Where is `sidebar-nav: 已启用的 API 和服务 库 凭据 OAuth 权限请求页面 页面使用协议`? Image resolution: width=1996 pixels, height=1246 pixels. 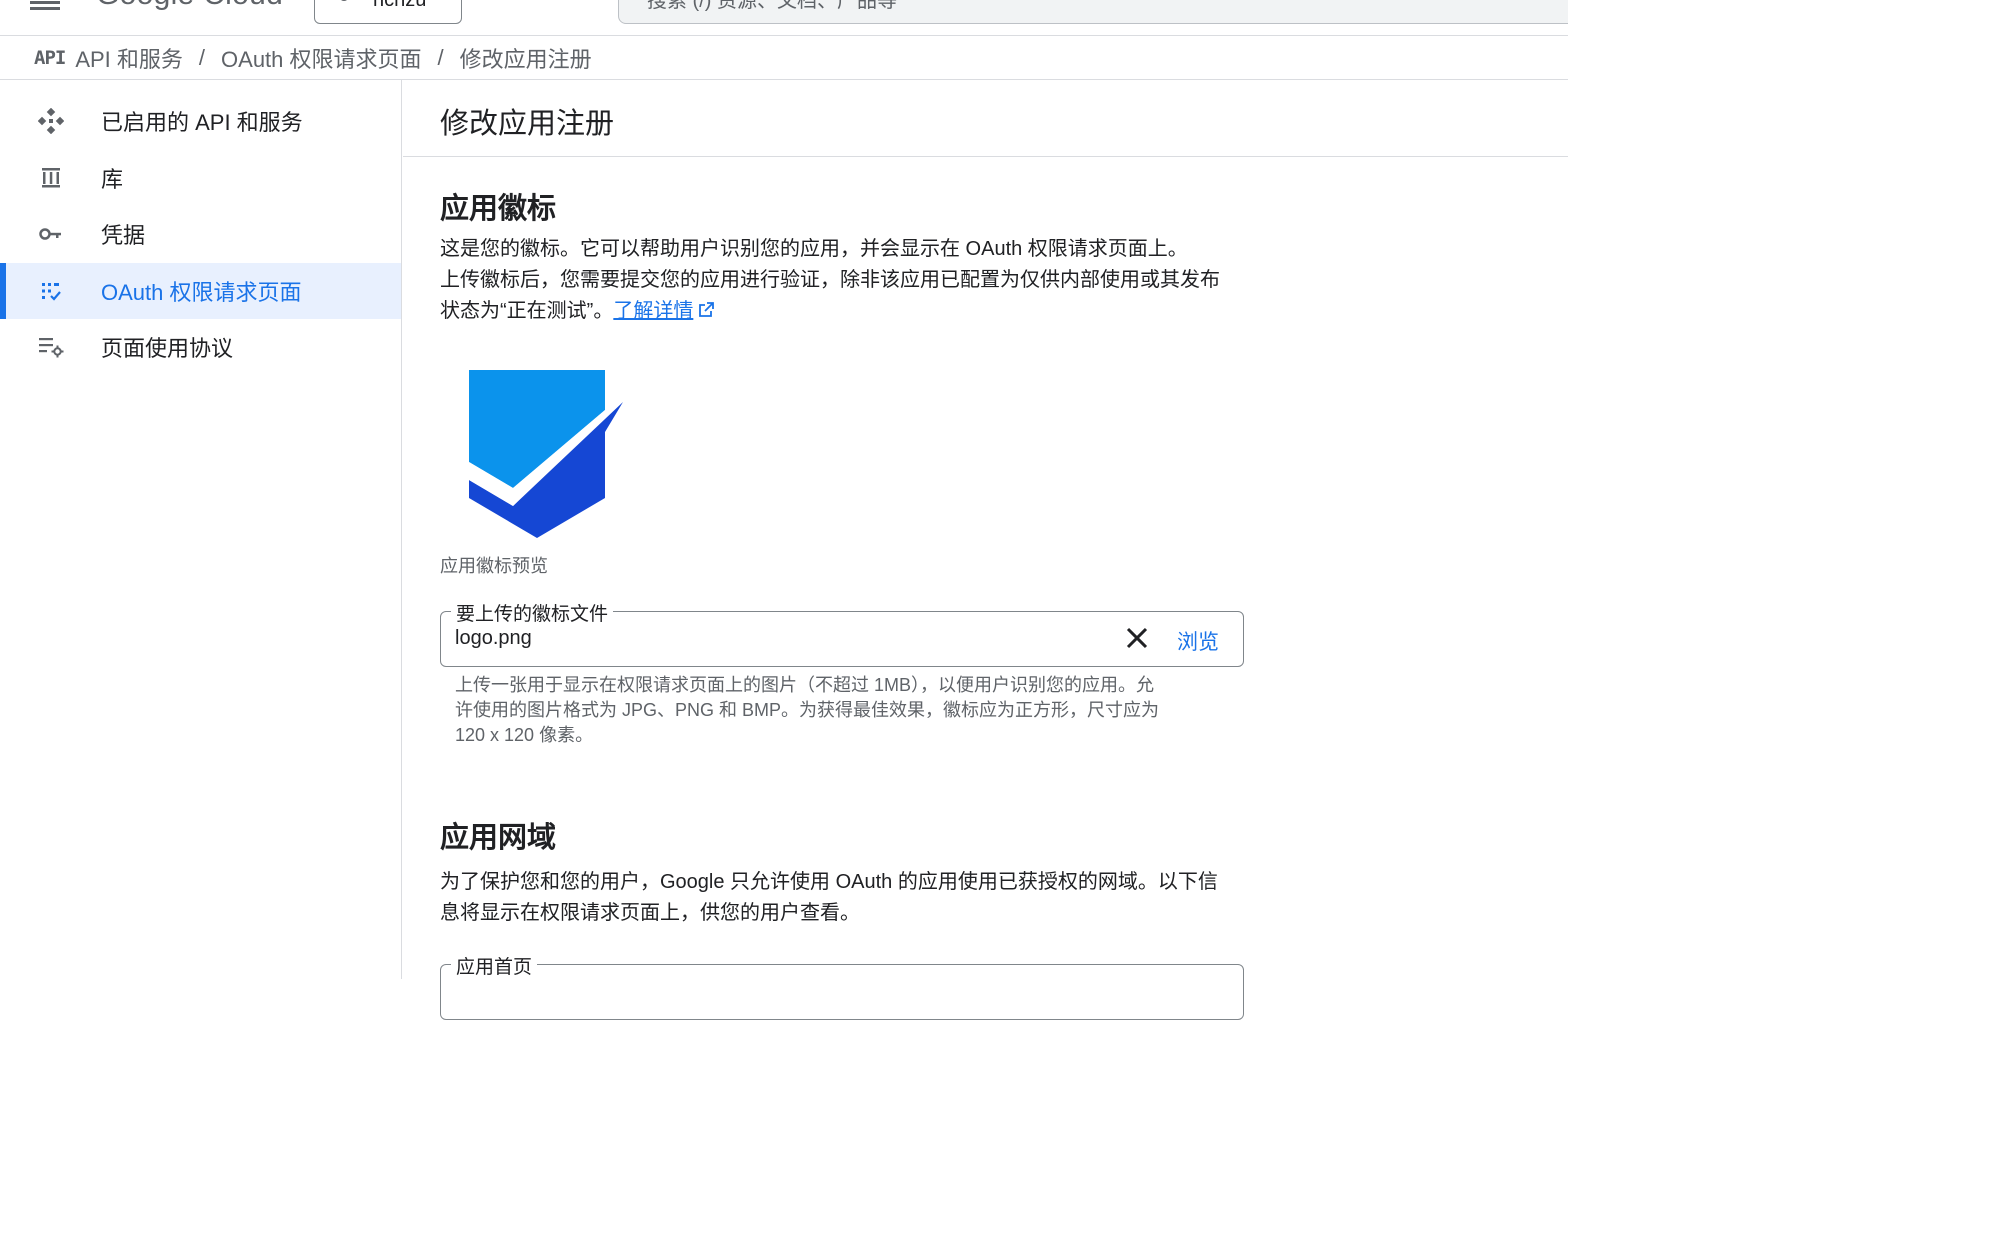 sidebar-nav: 已启用的 API 和服务 库 凭据 OAuth 权限请求页面 页面使用协议 is located at coordinates (201, 529).